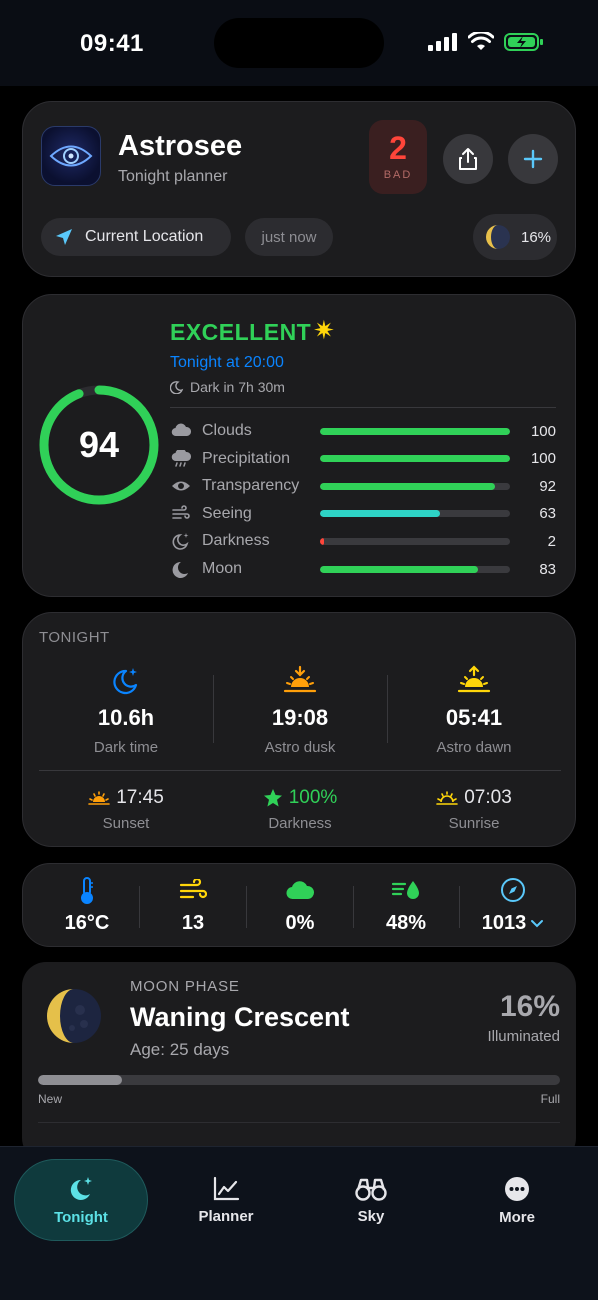 This screenshot has width=598, height=1300. What do you see at coordinates (513, 905) in the screenshot?
I see `pressure-stat: 1013` at bounding box center [513, 905].